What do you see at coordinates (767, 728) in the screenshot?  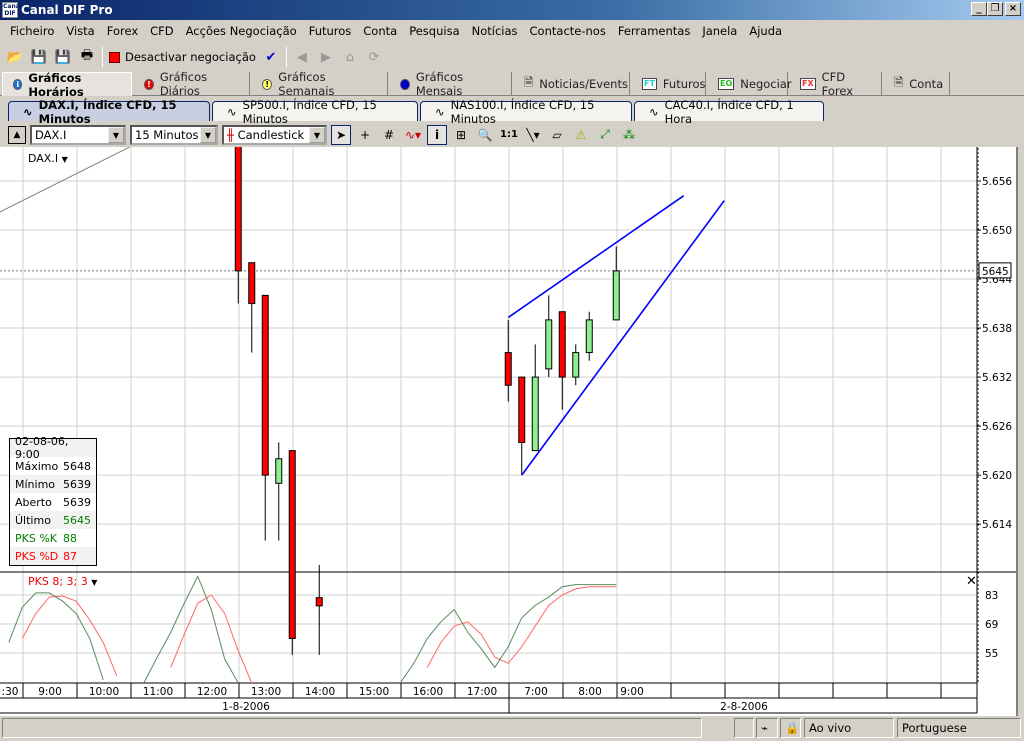 I see `connection-plug-icon: ⌁` at bounding box center [767, 728].